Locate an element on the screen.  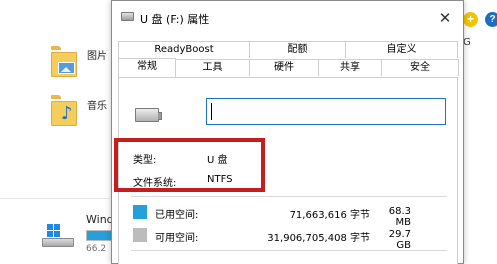
text-caret is located at coordinates (211, 111).